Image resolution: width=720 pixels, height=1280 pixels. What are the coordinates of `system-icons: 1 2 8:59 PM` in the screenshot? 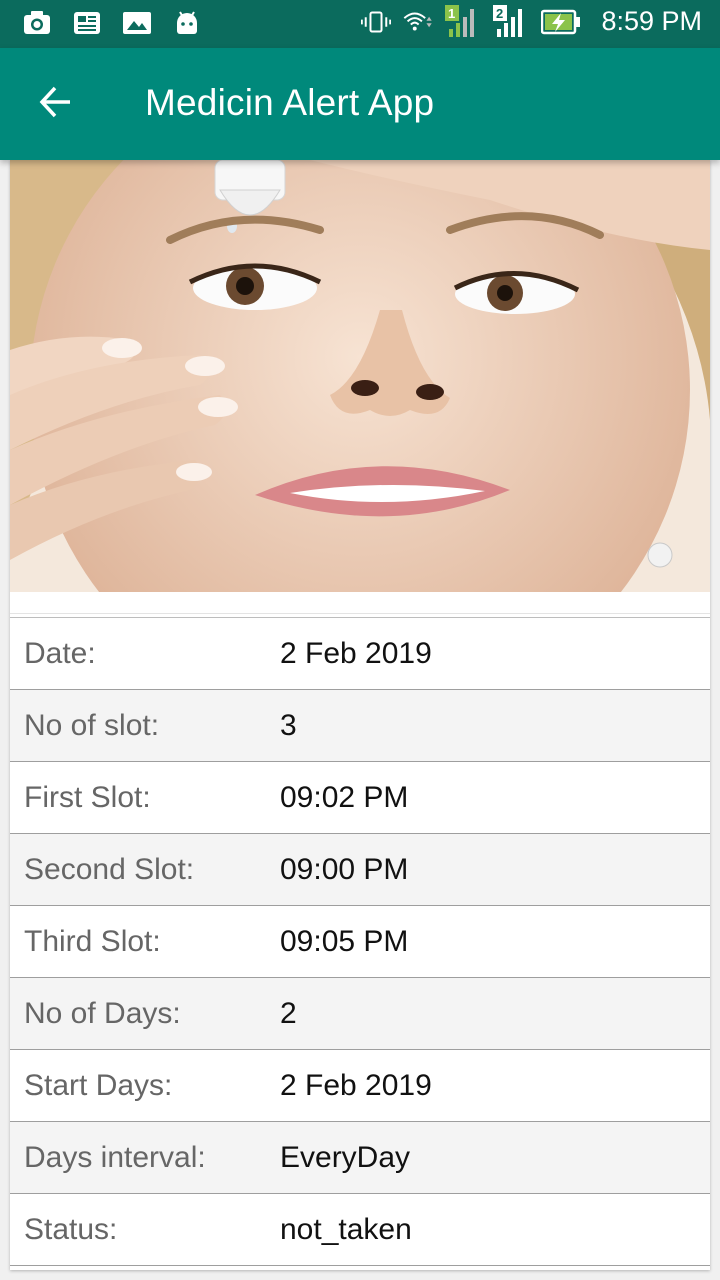 It's located at (531, 20).